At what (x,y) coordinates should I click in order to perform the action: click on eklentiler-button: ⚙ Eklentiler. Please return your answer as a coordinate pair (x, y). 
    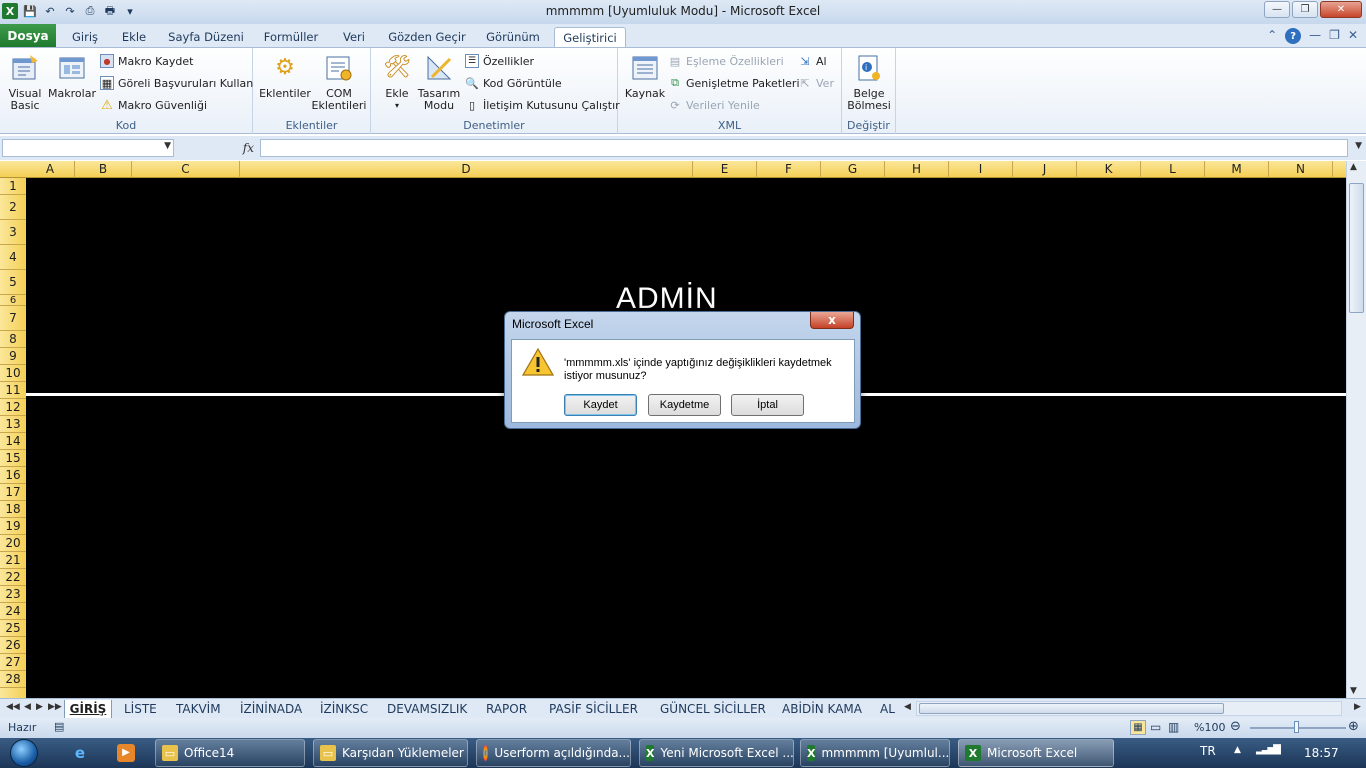
    Looking at the image, I should click on (285, 76).